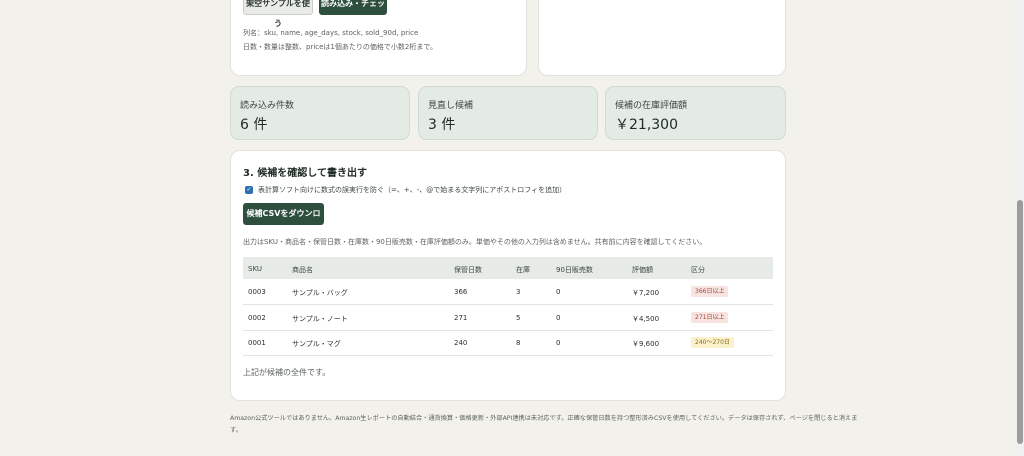 This screenshot has width=1024, height=456. Describe the element at coordinates (646, 293) in the screenshot. I see `cell-value: ￥7,200` at that location.